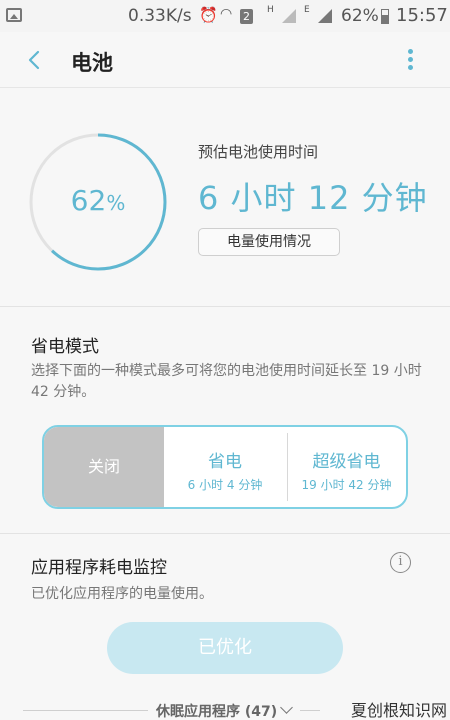  What do you see at coordinates (99, 568) in the screenshot?
I see `app-monitor-title: 应用程序耗电监控` at bounding box center [99, 568].